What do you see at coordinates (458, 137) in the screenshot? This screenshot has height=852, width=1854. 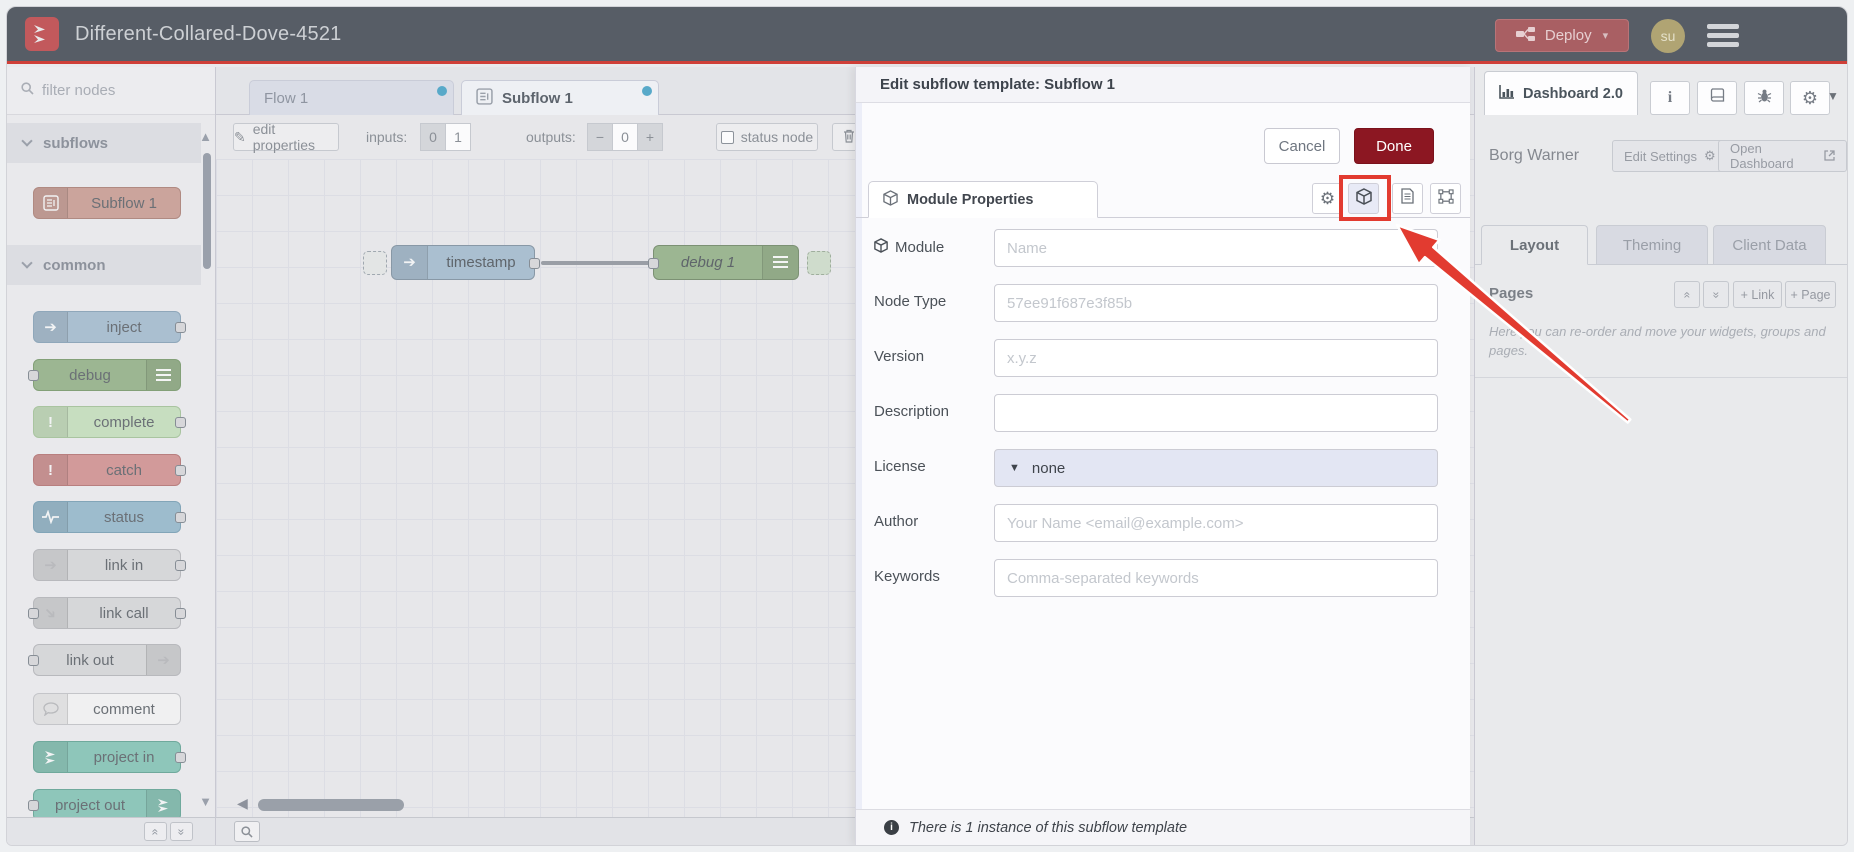 I see `inputs-1-button: 1` at bounding box center [458, 137].